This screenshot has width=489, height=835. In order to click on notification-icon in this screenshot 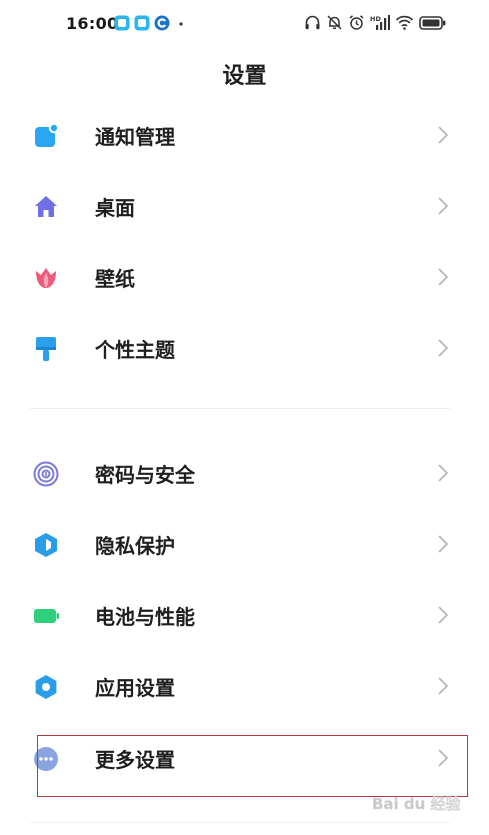, I will do `click(47, 135)`.